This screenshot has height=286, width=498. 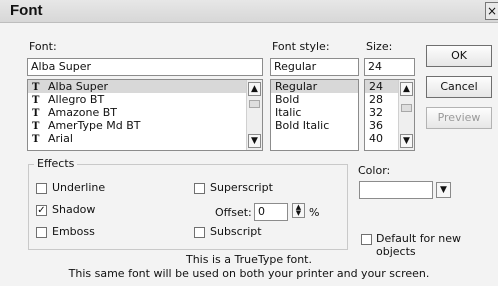 I want to click on font-scrollbar: ▲ ▼, so click(x=254, y=115).